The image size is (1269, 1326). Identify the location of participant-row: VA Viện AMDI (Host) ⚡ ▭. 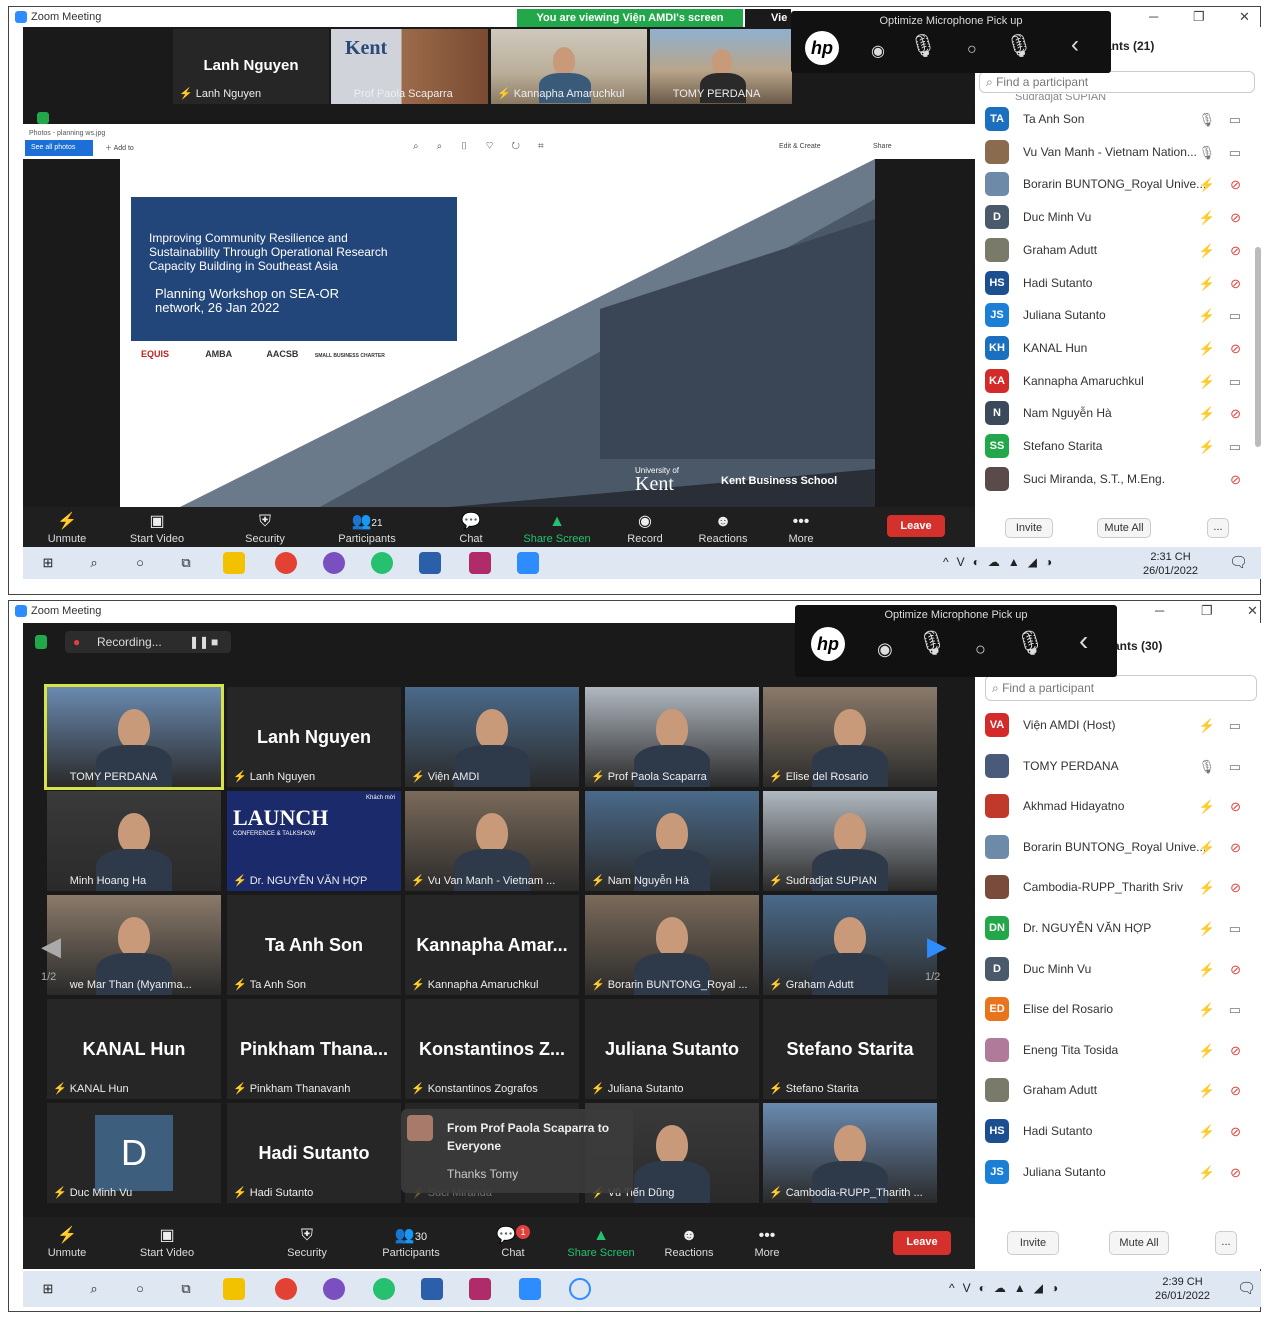
(1120, 726).